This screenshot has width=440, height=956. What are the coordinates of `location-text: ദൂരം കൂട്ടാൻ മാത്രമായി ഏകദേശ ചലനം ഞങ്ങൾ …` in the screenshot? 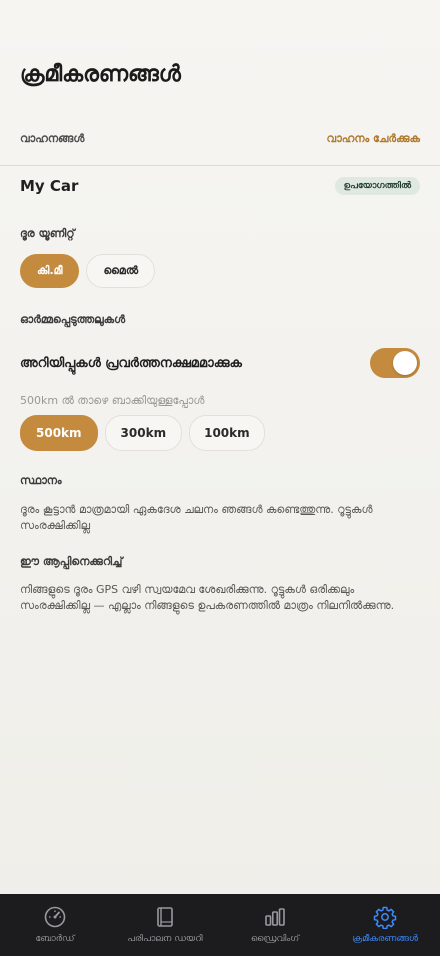 It's located at (196, 517).